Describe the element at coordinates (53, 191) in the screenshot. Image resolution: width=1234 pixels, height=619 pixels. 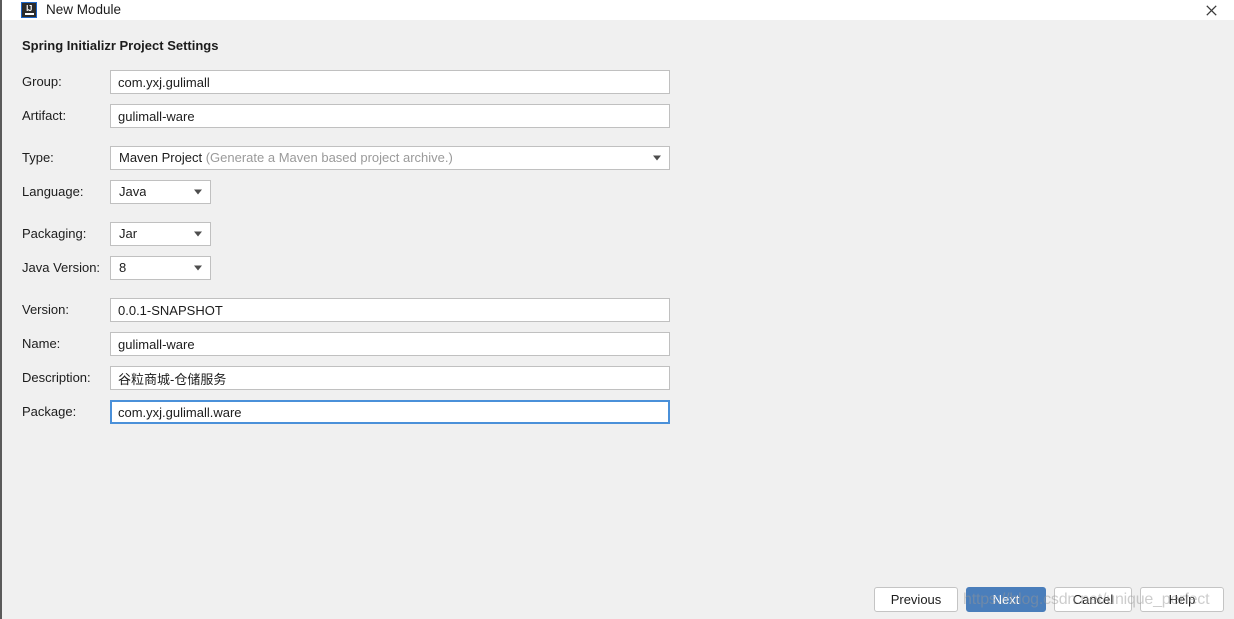
I see `language-label: Language:` at that location.